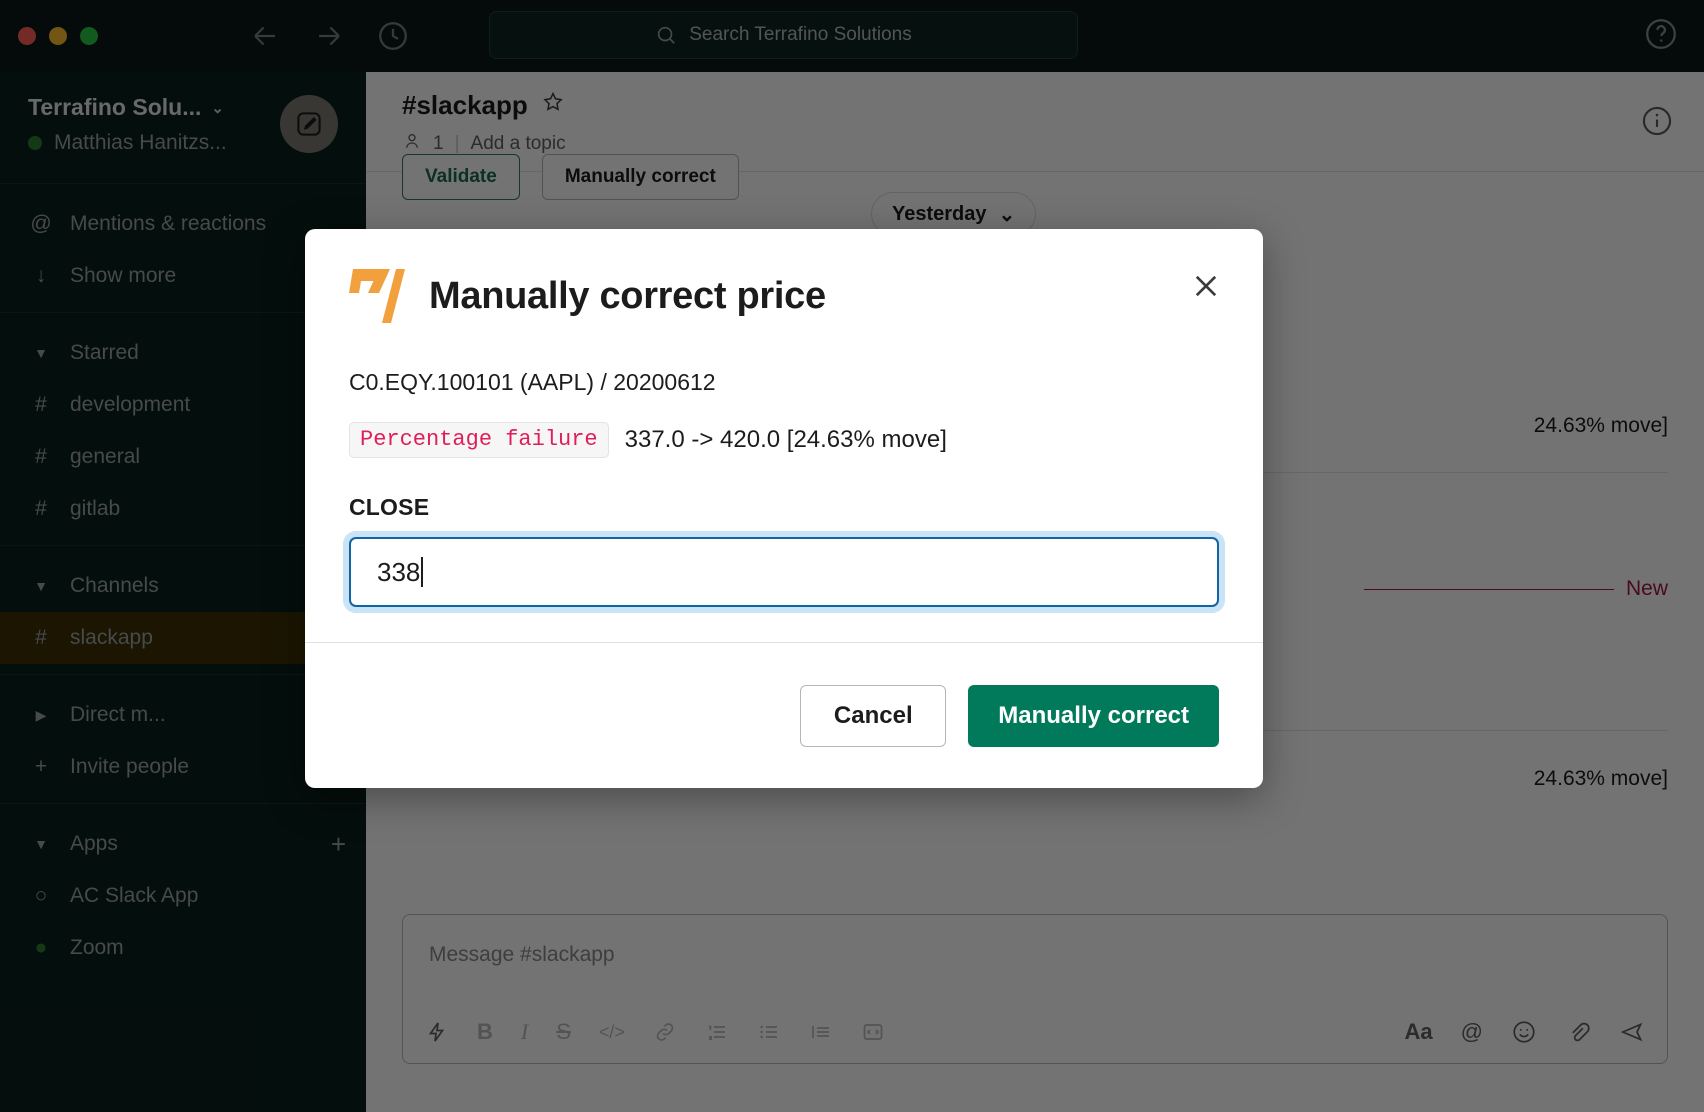 This screenshot has width=1704, height=1112. I want to click on text-caret, so click(422, 572).